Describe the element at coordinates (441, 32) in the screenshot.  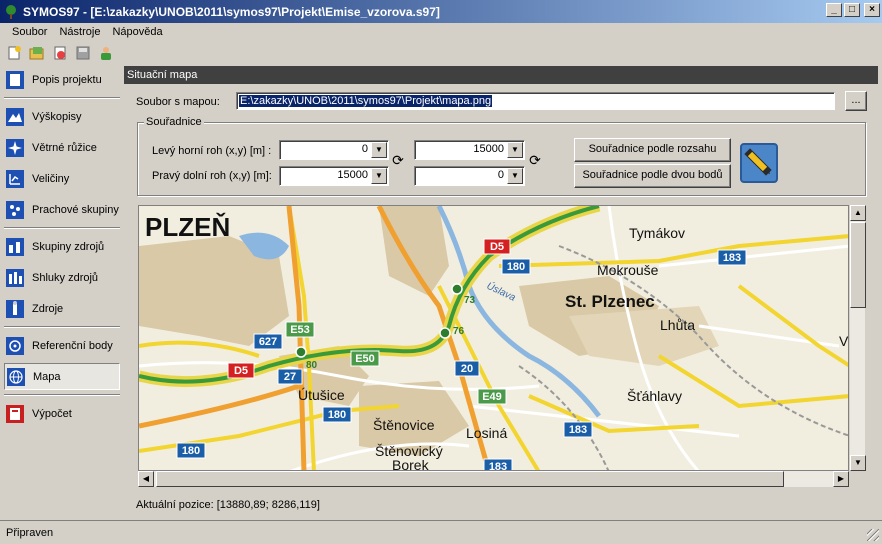
I see `menu-bar: Soubor Nástroje Nápověda` at that location.